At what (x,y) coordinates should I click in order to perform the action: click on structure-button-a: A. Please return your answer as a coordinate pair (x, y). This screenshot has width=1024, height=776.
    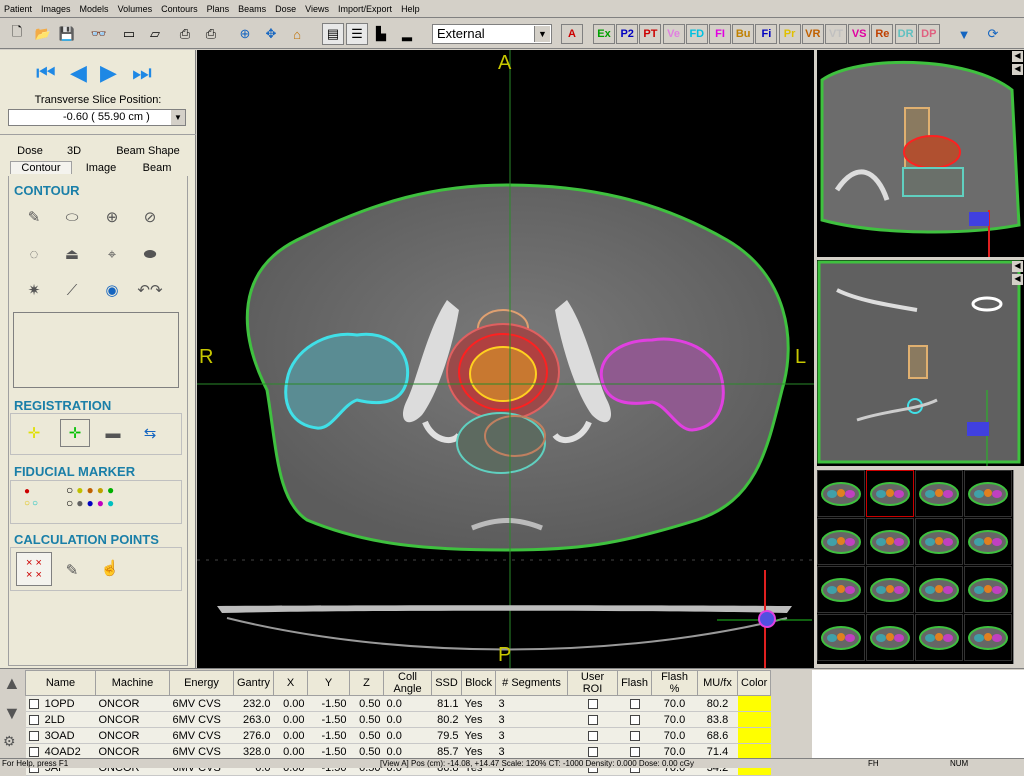
    Looking at the image, I should click on (572, 34).